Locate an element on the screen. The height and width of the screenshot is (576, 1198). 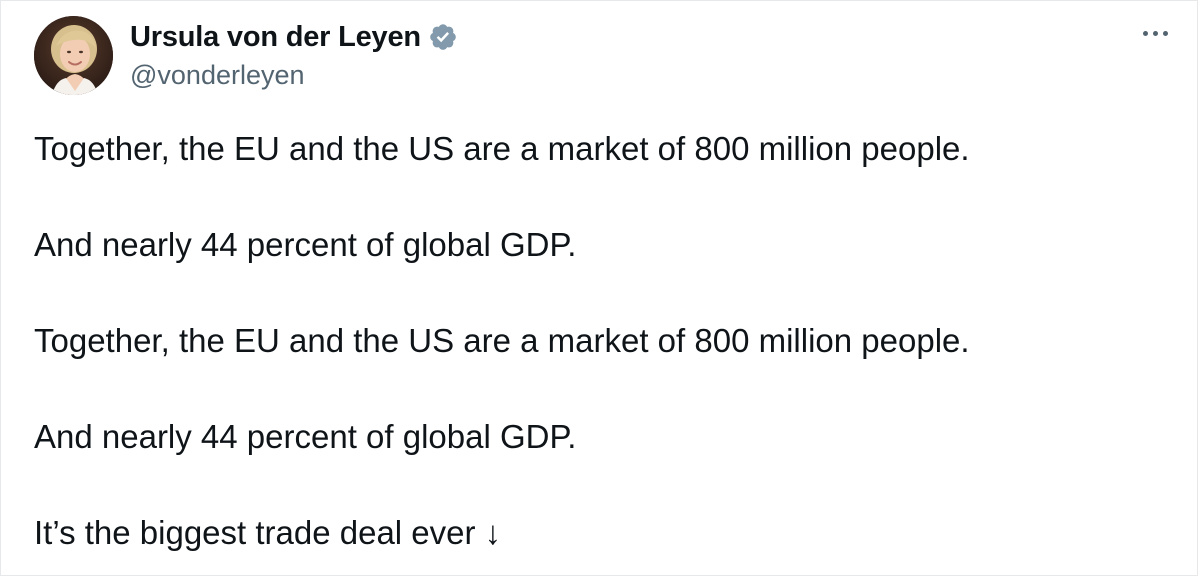
more-horizontal-icon is located at coordinates (1155, 33).